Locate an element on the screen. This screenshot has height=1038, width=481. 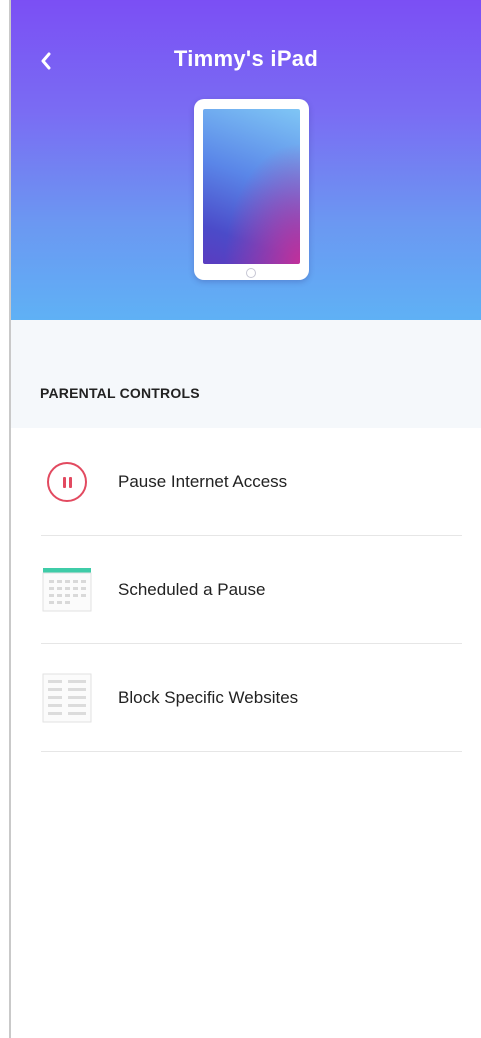
list-item-label: Block Specific Websites is located at coordinates (208, 697).